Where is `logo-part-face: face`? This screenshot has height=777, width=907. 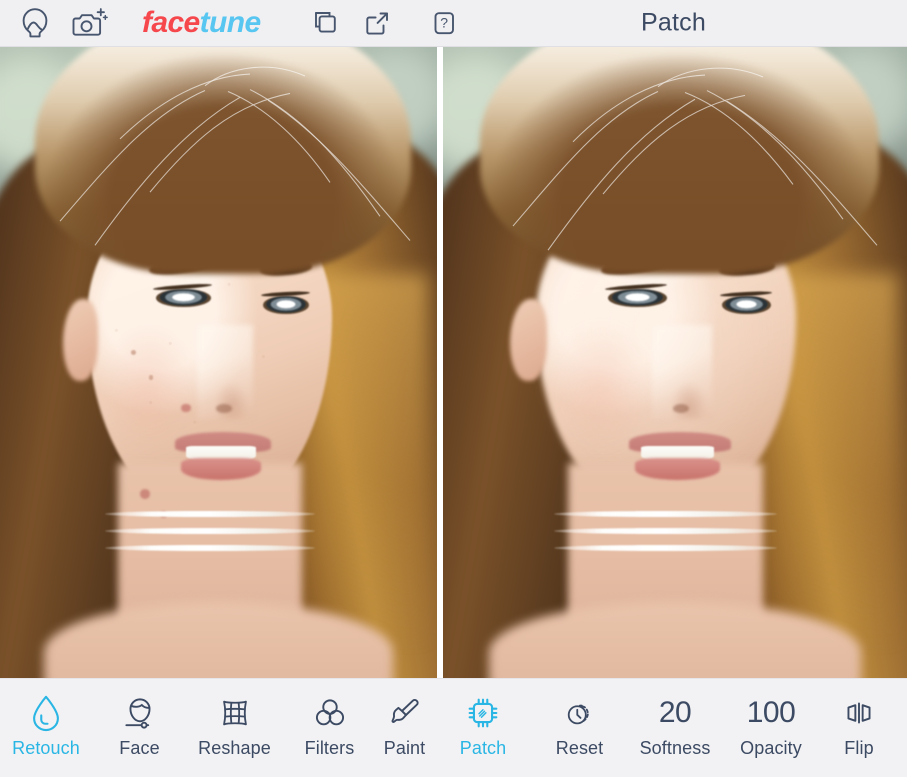 logo-part-face: face is located at coordinates (171, 22).